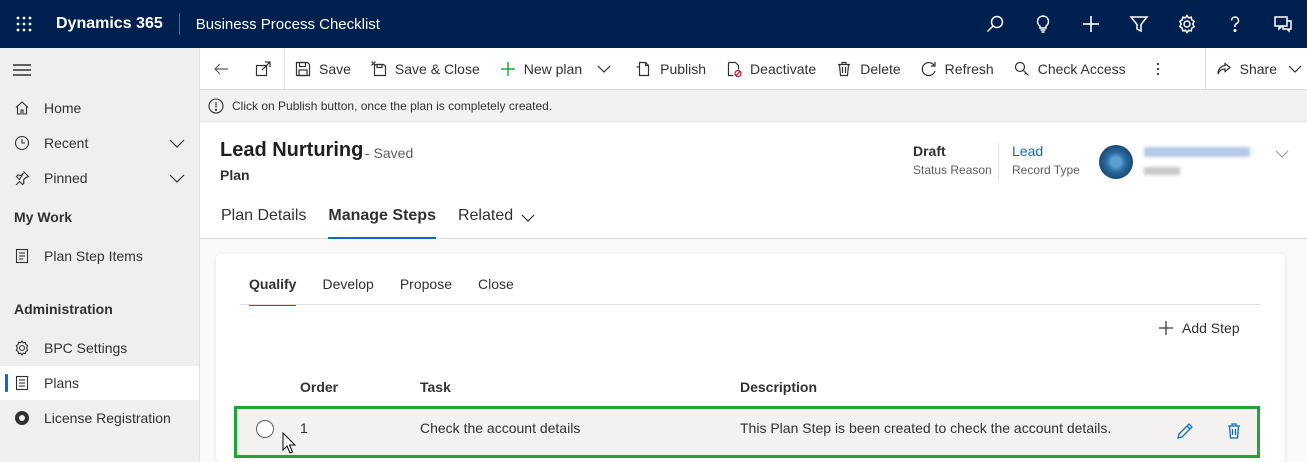  What do you see at coordinates (292, 150) in the screenshot?
I see `record-title: Lead Nurturing` at bounding box center [292, 150].